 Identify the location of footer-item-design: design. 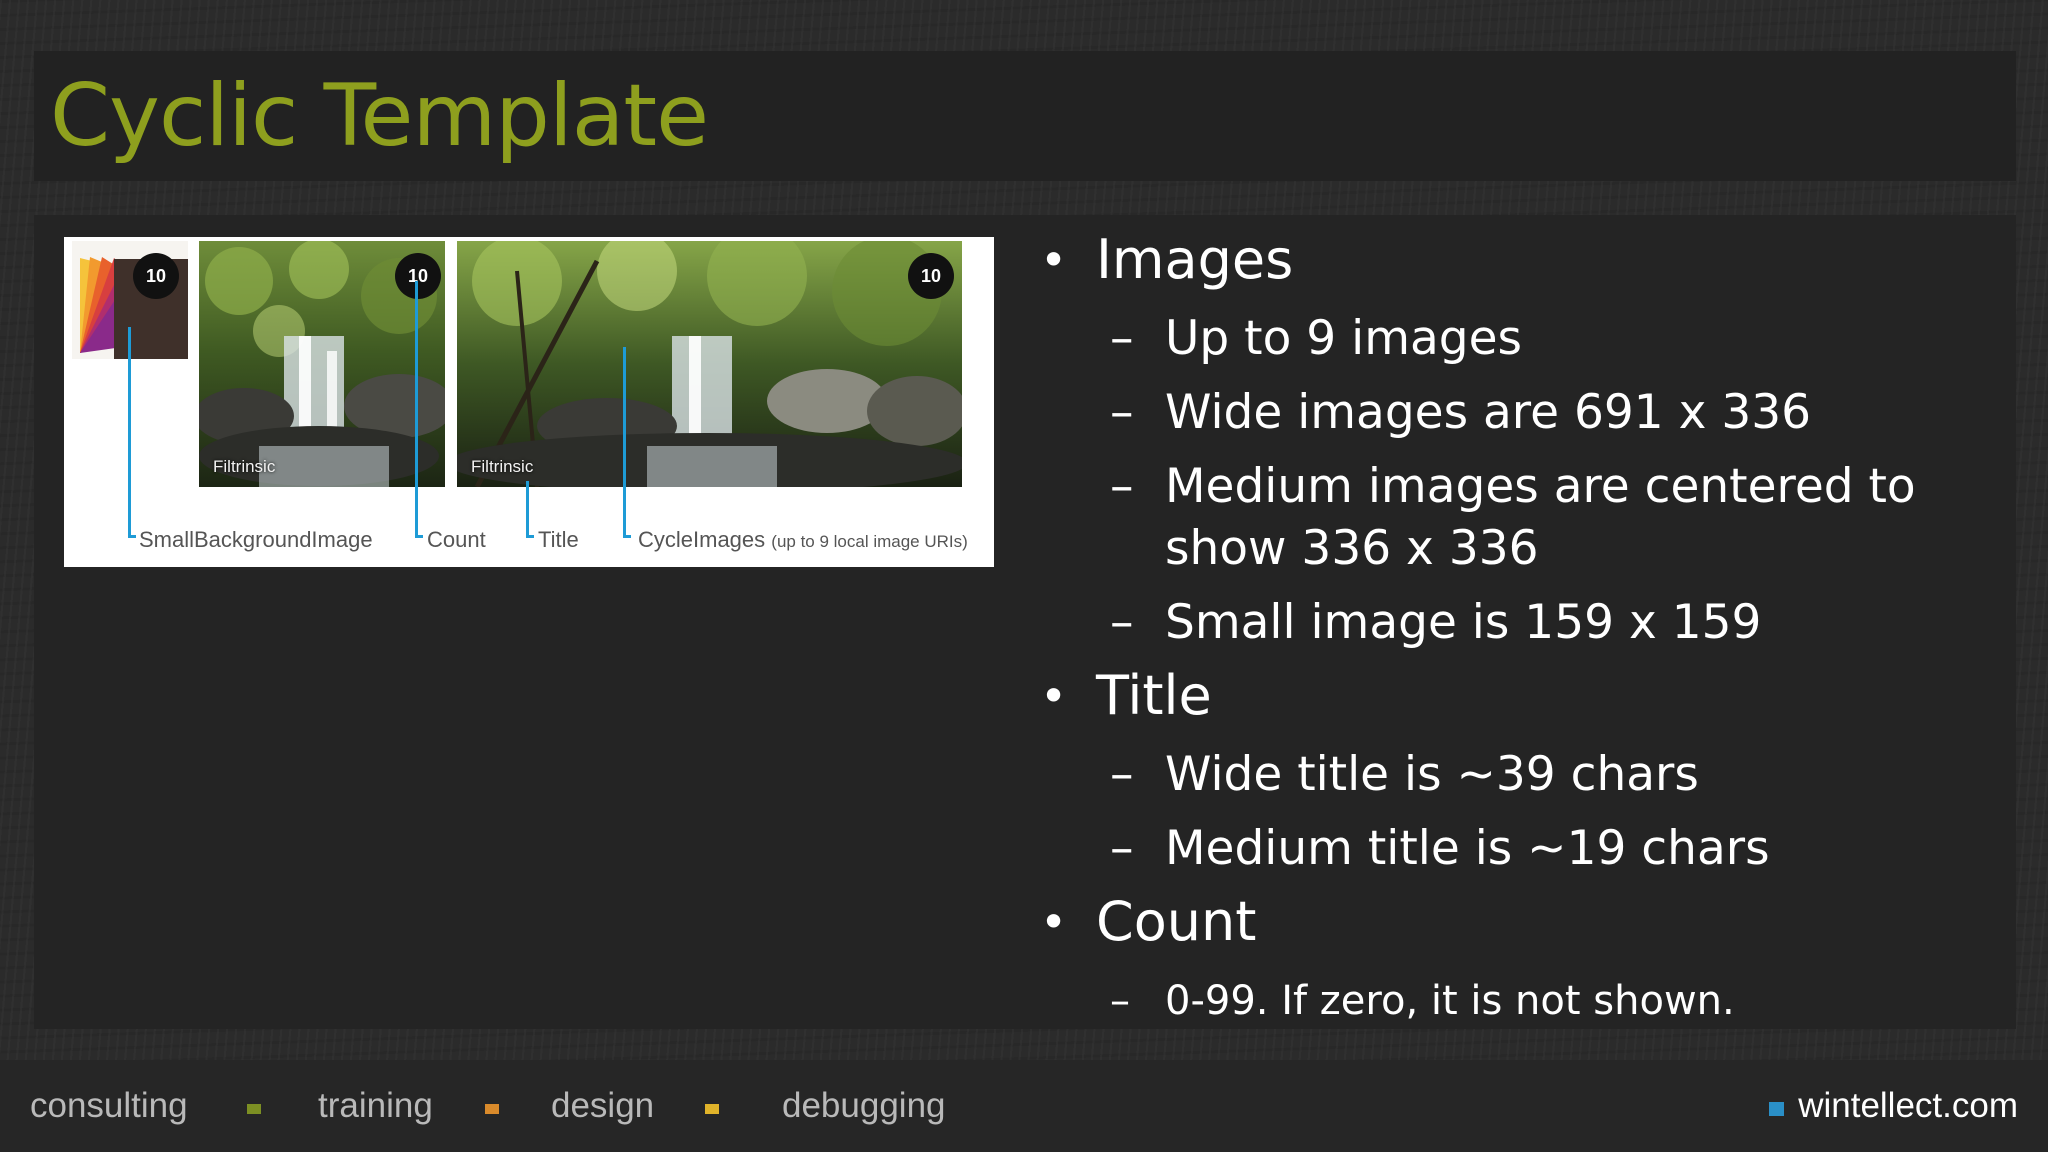
(603, 1105).